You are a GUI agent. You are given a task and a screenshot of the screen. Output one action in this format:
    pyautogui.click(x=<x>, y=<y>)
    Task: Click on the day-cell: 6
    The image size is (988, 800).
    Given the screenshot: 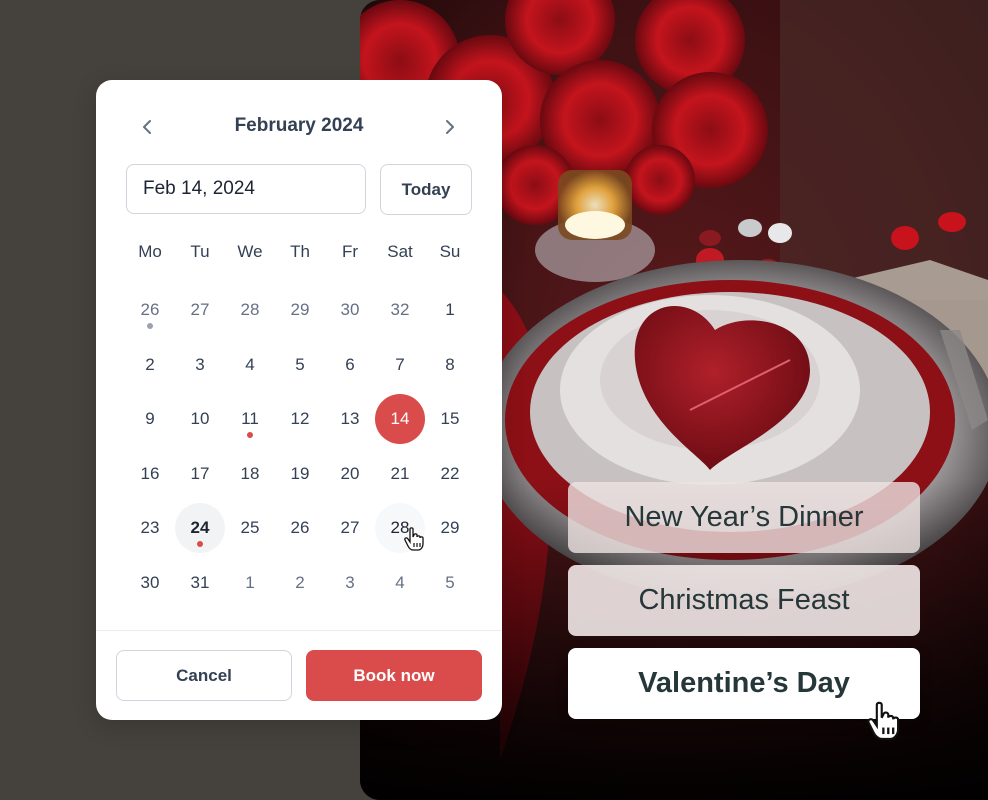 What is the action you would take?
    pyautogui.click(x=350, y=365)
    